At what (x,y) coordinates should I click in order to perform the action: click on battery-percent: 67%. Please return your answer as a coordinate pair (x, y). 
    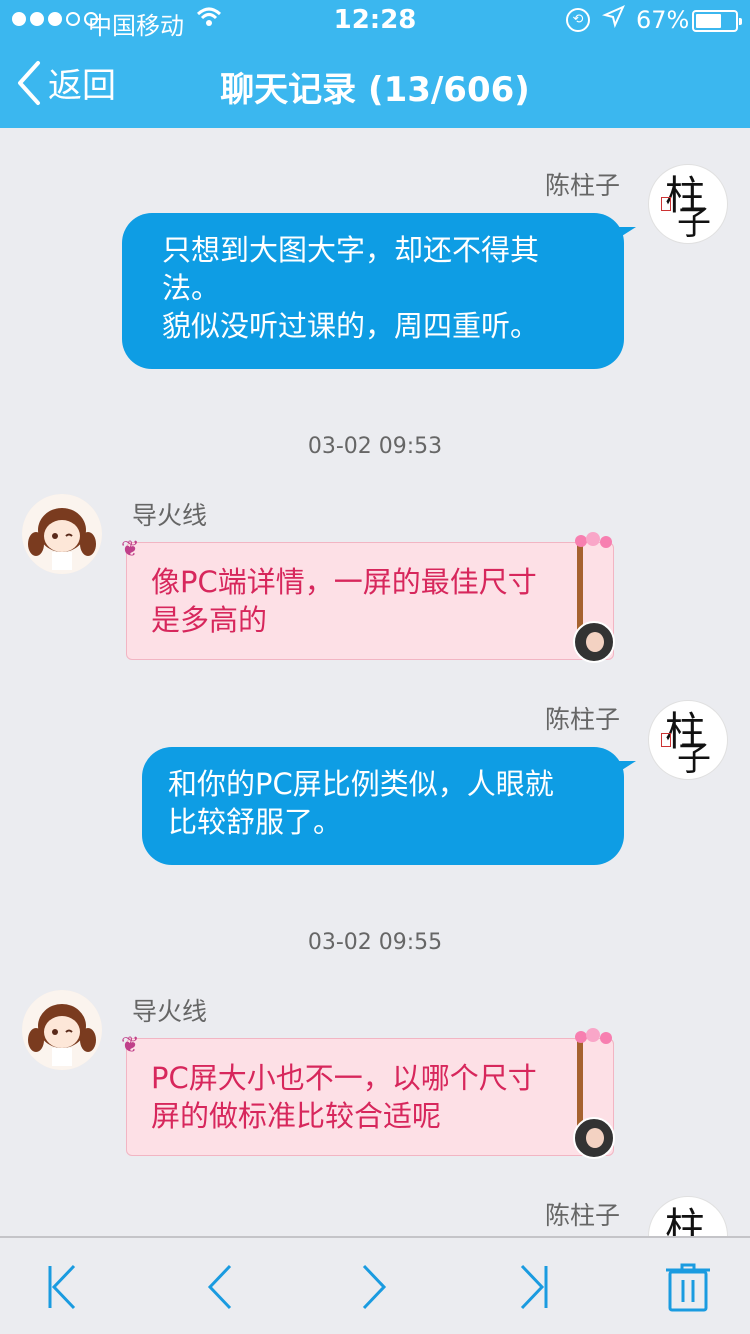
    Looking at the image, I should click on (663, 20).